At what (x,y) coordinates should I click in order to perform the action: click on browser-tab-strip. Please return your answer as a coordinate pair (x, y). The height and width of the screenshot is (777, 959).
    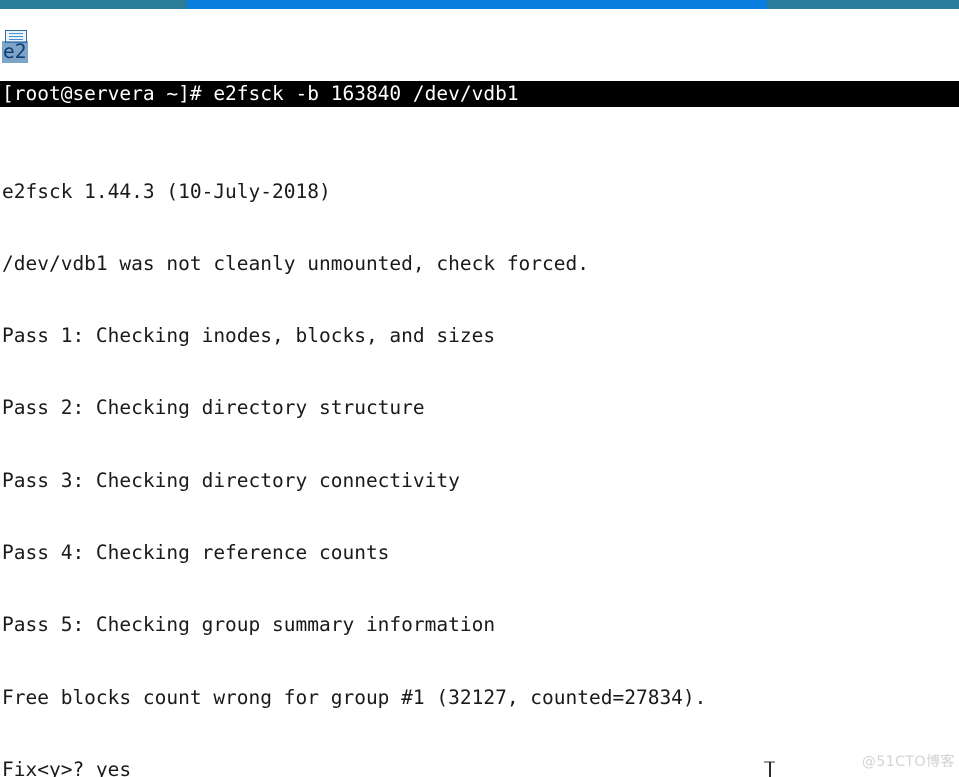
    Looking at the image, I should click on (479, 5).